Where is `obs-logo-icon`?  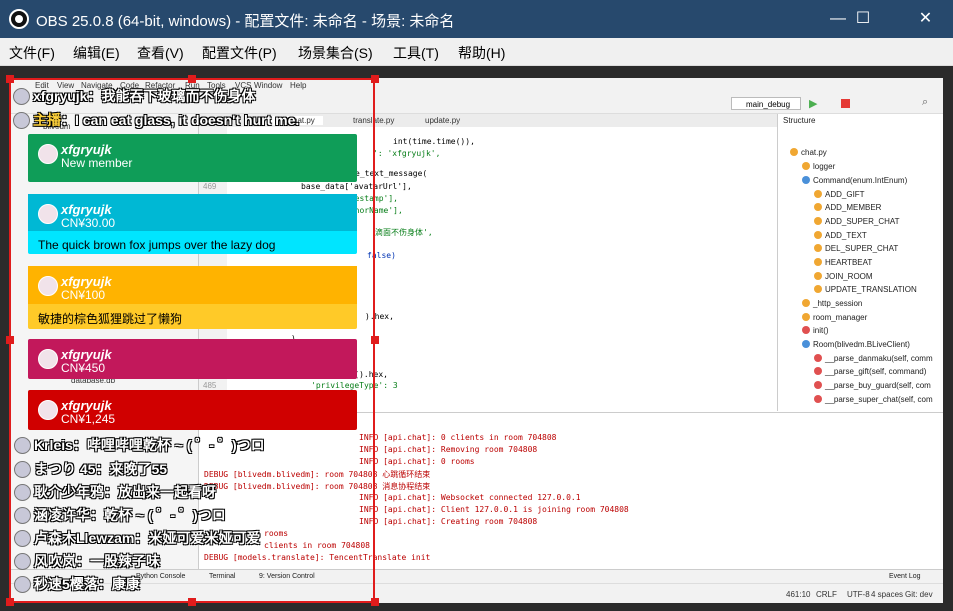 obs-logo-icon is located at coordinates (19, 19).